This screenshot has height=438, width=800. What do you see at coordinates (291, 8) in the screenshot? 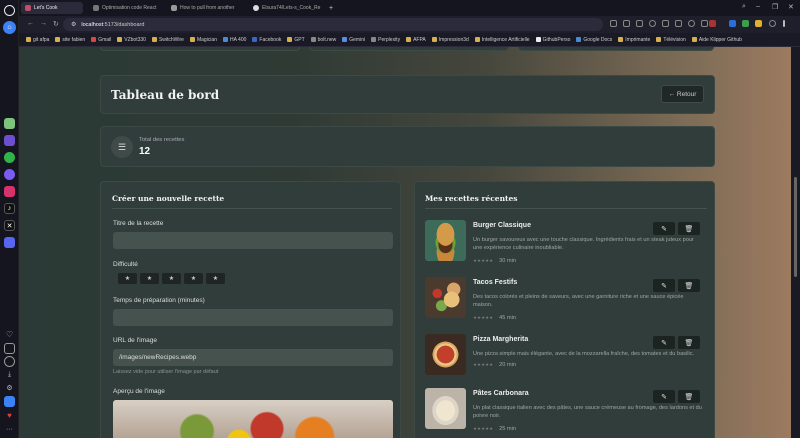
I see `tab-label: Elsura74/Lets-s_Cook_Re` at bounding box center [291, 8].